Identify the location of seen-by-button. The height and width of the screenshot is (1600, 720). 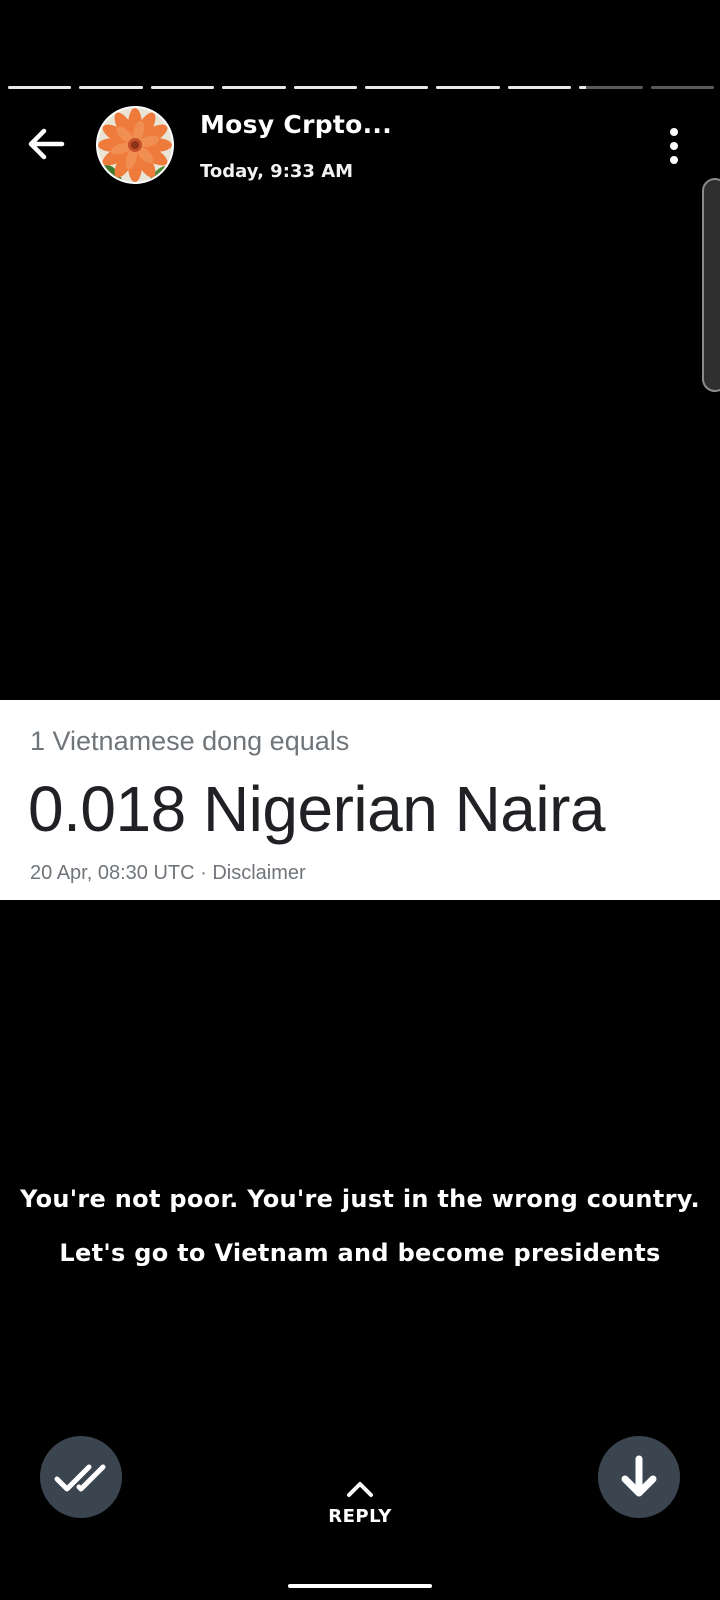
(81, 1477).